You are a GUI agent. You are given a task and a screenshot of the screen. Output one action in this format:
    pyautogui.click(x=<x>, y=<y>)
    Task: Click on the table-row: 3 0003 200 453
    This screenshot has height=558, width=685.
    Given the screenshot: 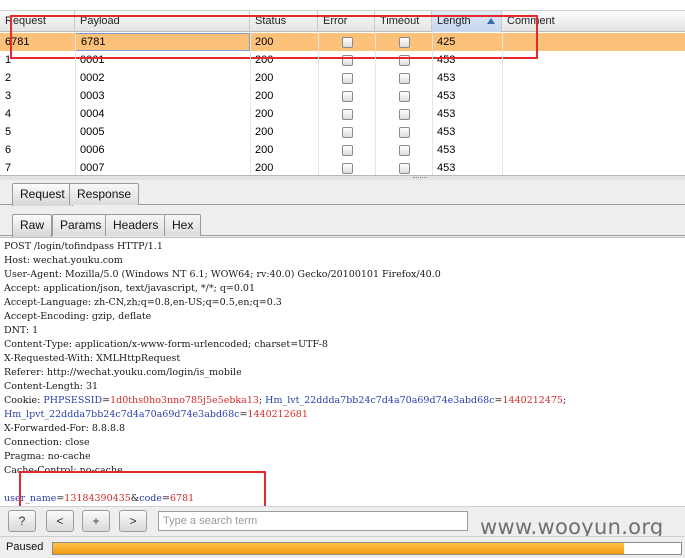 What is the action you would take?
    pyautogui.click(x=342, y=96)
    